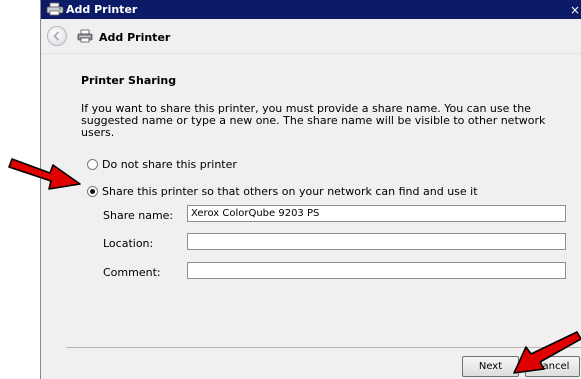 The width and height of the screenshot is (581, 379). I want to click on share-name-input, so click(376, 213).